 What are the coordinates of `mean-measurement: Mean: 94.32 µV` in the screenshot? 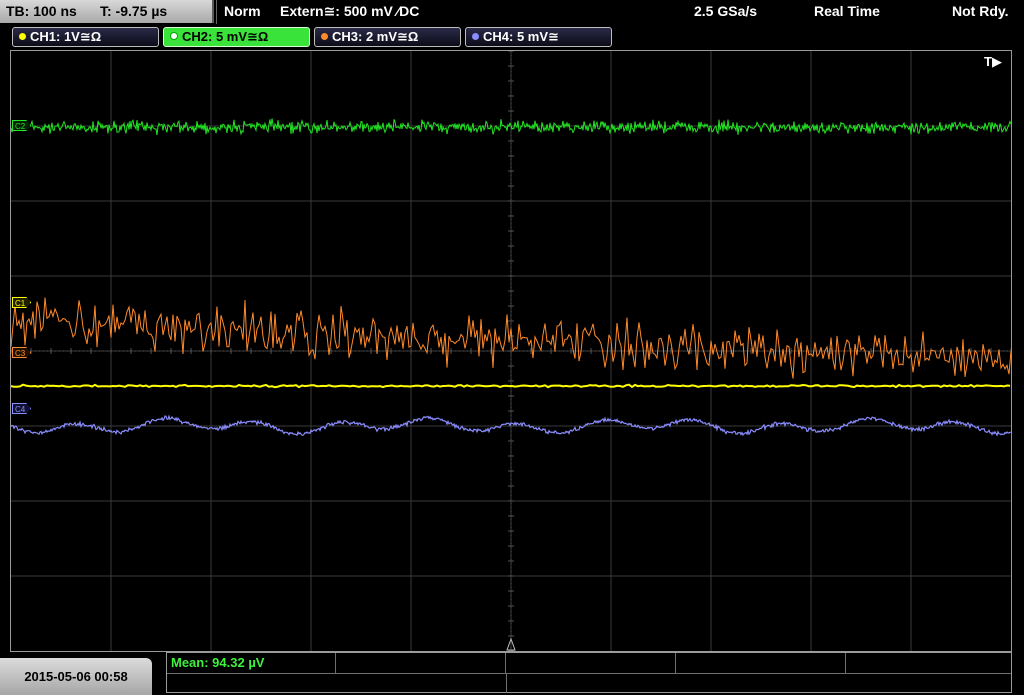 It's located at (218, 662).